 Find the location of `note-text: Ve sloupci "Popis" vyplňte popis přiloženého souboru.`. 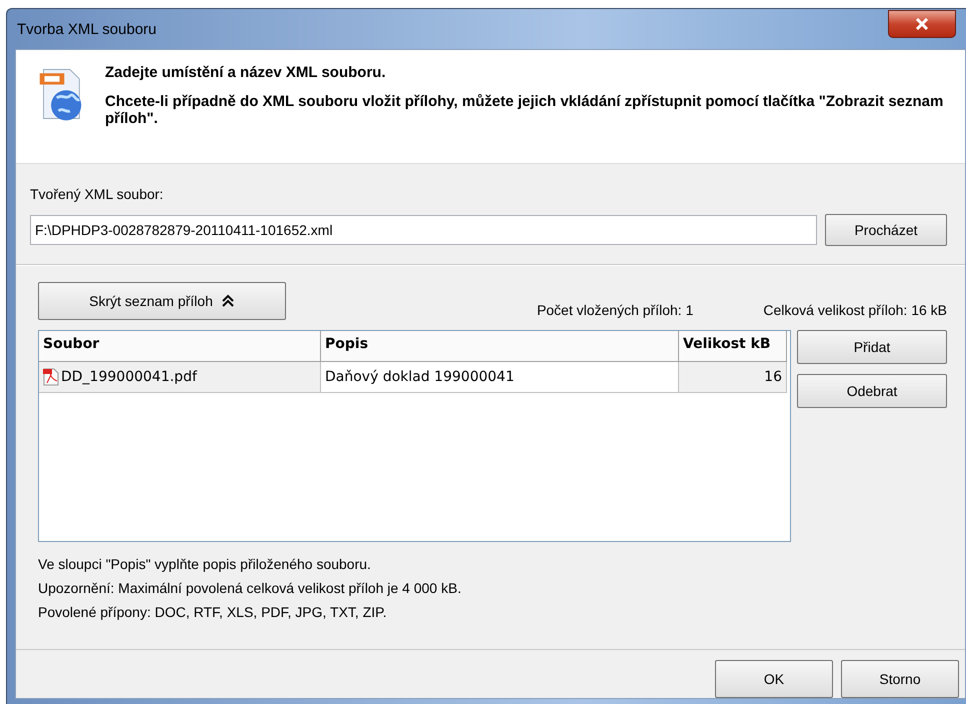

note-text: Ve sloupci "Popis" vyplňte popis přiloženého souboru. is located at coordinates (205, 564).